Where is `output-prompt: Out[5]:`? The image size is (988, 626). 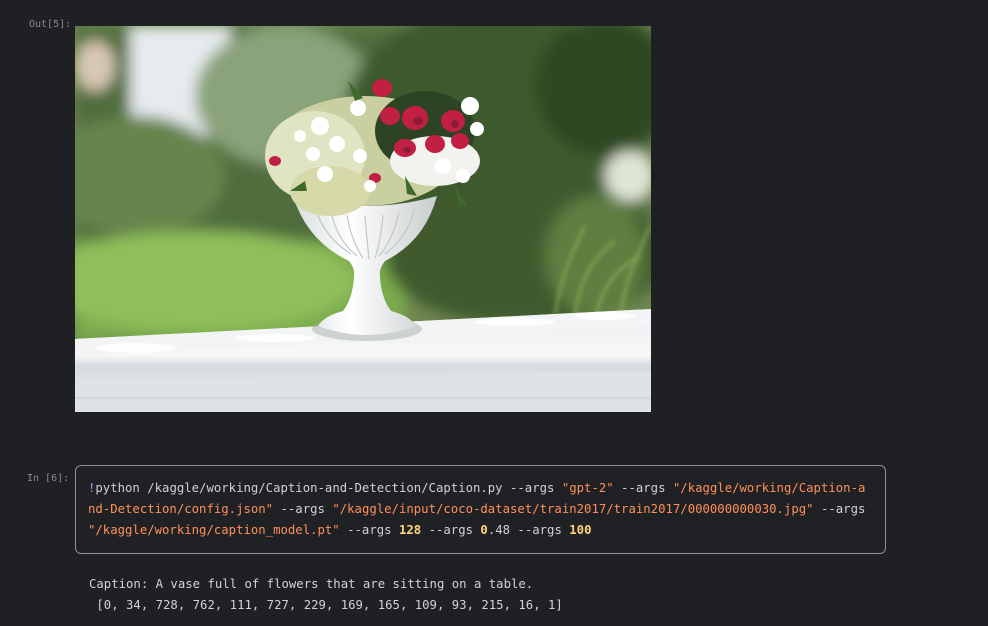 output-prompt: Out[5]: is located at coordinates (50, 24).